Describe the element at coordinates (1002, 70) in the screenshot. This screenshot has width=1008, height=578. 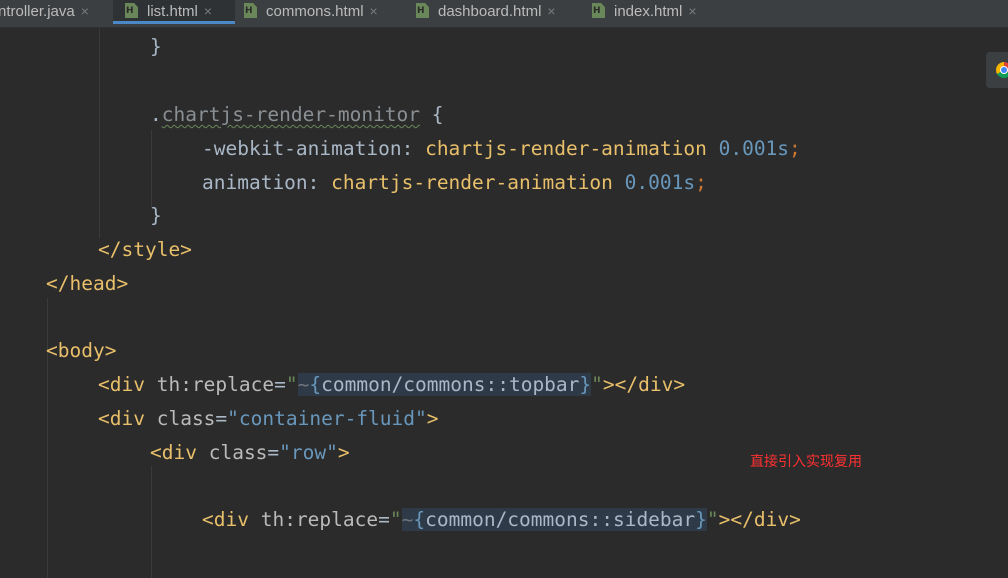
I see `chrome-icon` at that location.